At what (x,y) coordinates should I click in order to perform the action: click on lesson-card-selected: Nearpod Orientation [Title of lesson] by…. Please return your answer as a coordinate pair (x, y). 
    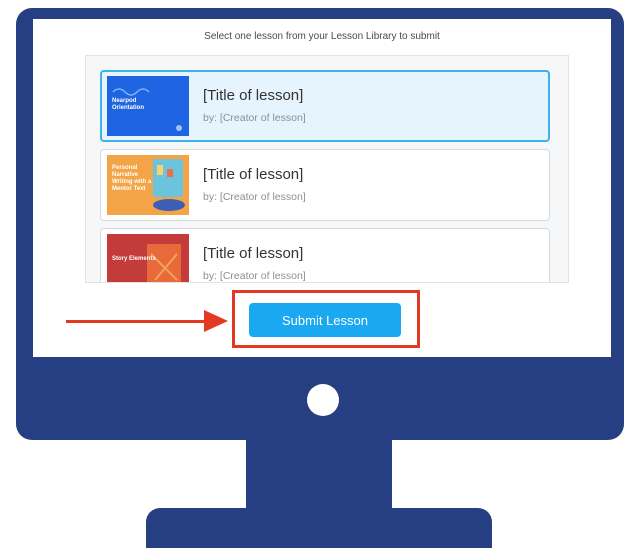
    Looking at the image, I should click on (325, 106).